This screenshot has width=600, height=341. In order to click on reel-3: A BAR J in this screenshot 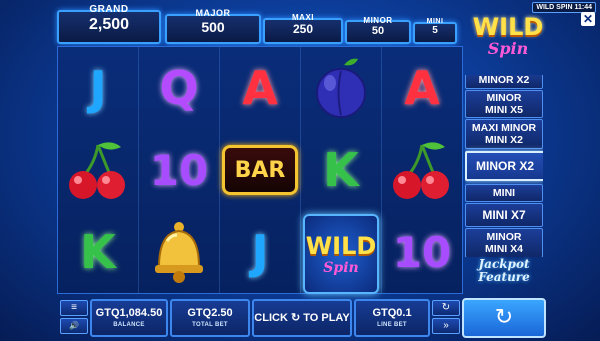, I will do `click(260, 170)`.